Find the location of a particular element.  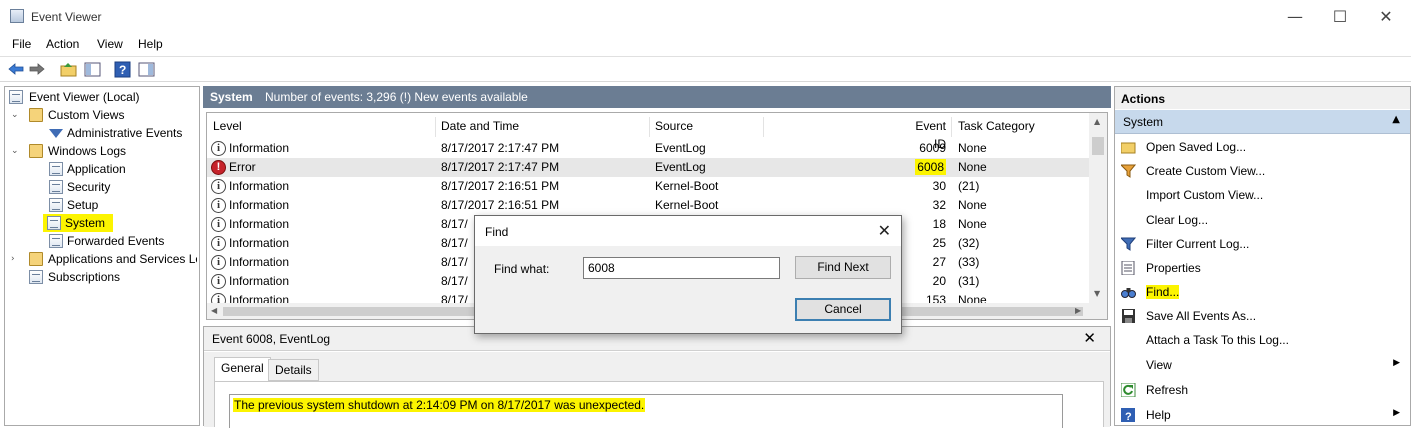

menu-bar: File Action View Help is located at coordinates (705, 45).